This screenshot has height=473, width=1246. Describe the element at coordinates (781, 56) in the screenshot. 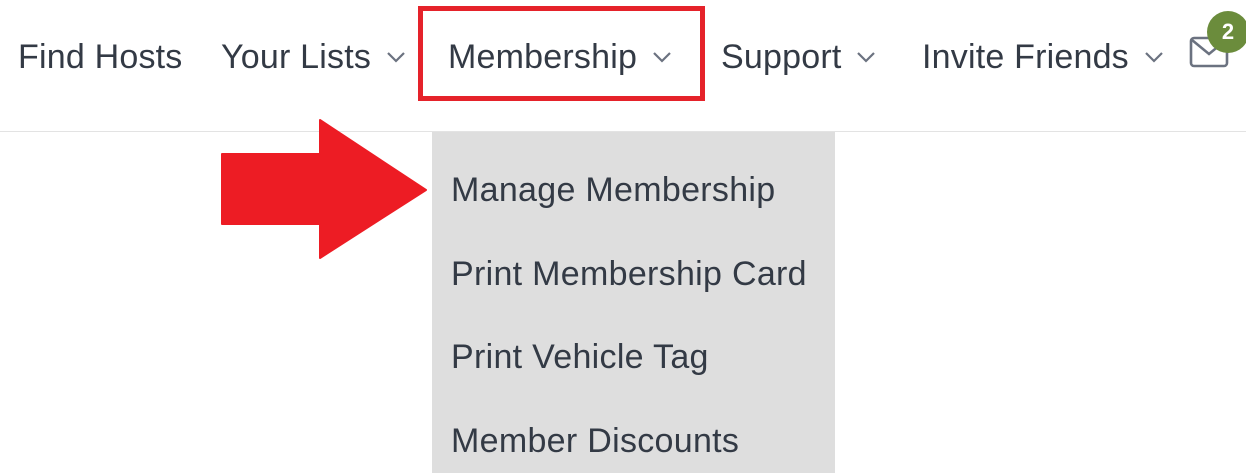

I see `nav-item-label: Support` at that location.